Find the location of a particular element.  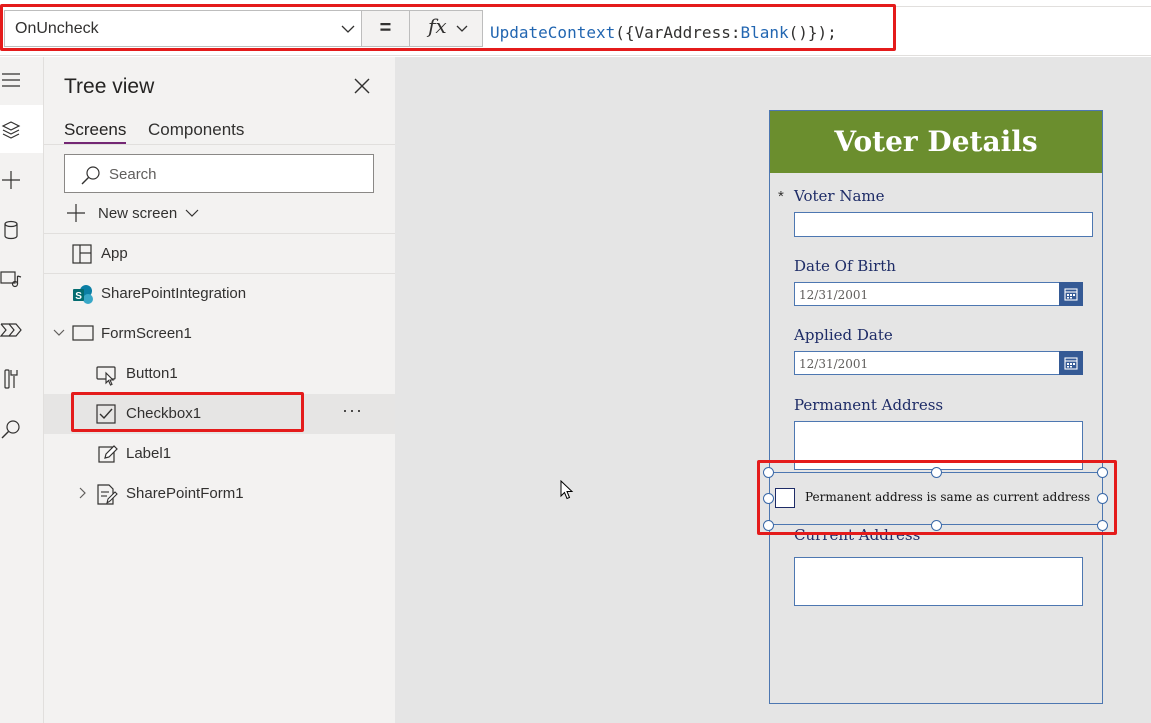

power-automate-icon is located at coordinates (11, 330).